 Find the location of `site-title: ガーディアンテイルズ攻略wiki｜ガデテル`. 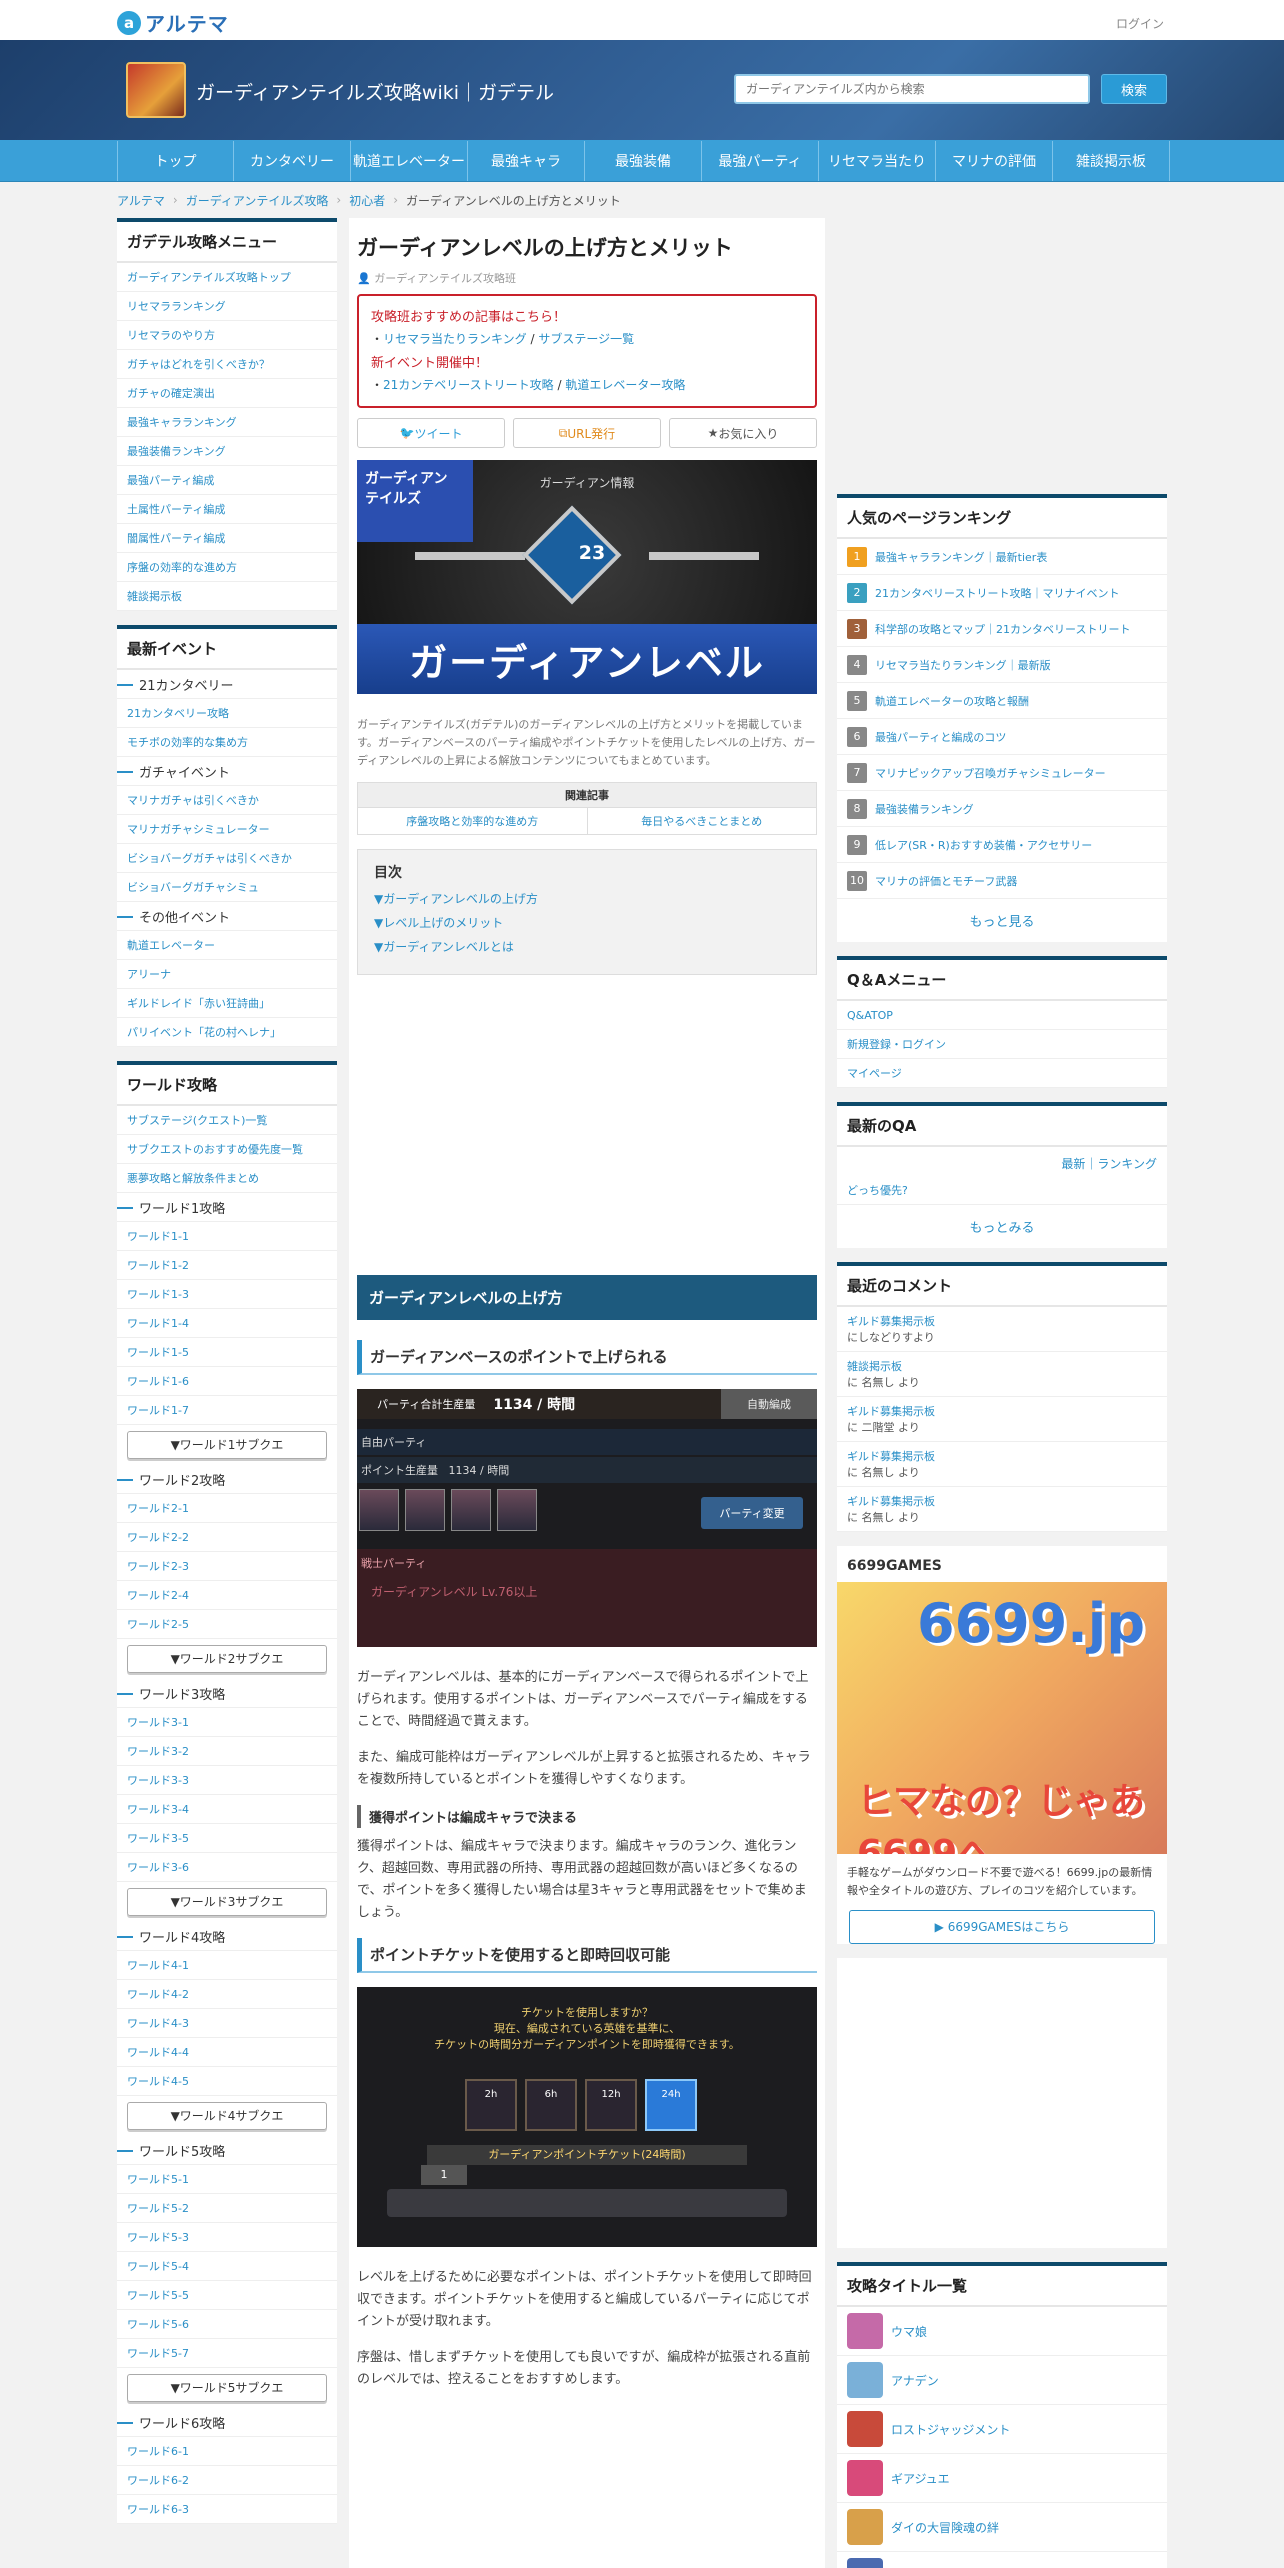

site-title: ガーディアンテイルズ攻略wiki｜ガデテル is located at coordinates (375, 91).